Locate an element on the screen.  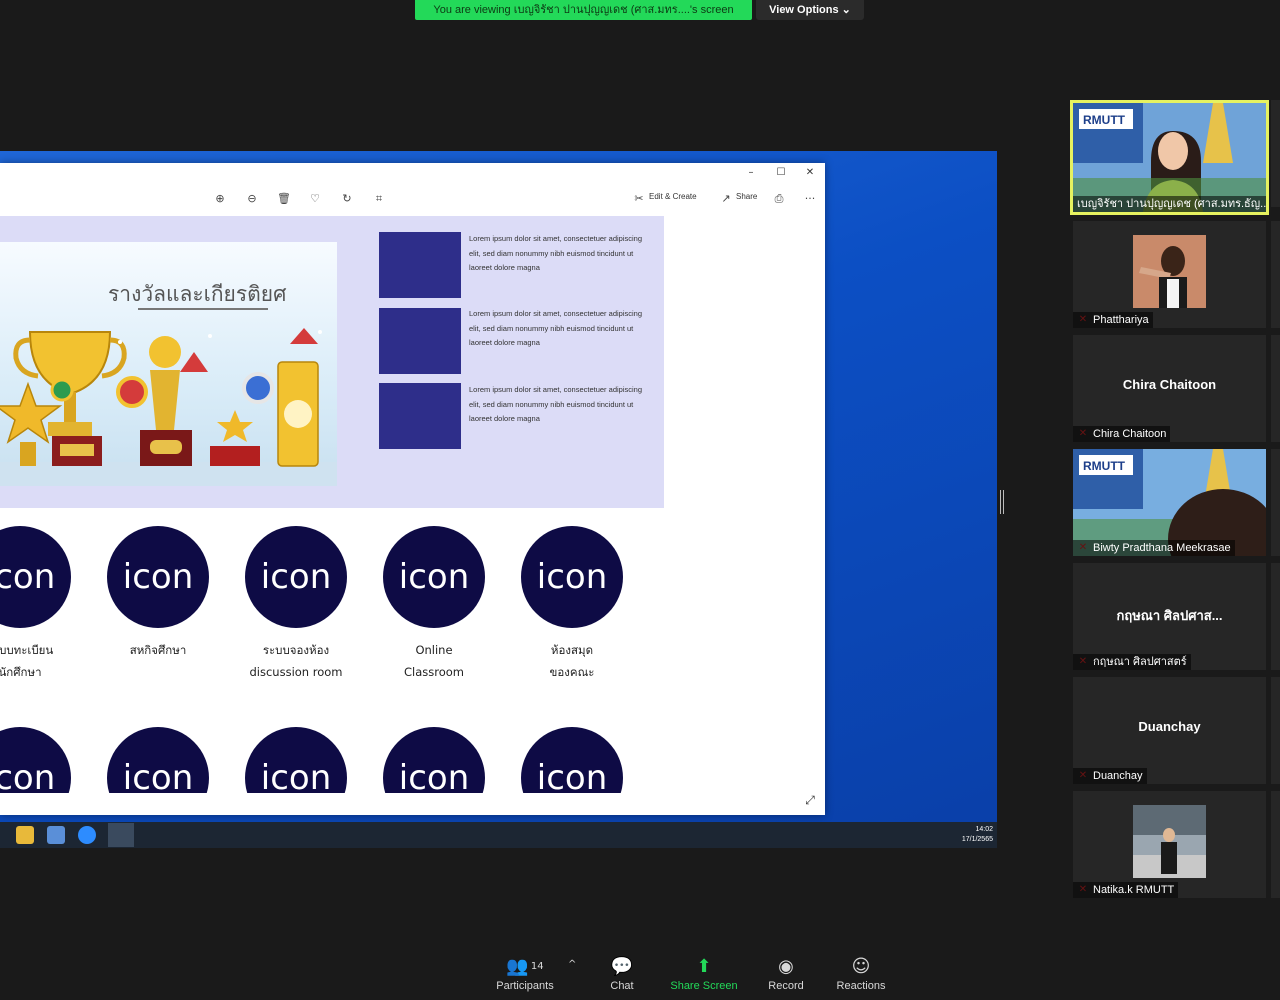
reactions-icon: ☺ is located at coordinates (861, 966).